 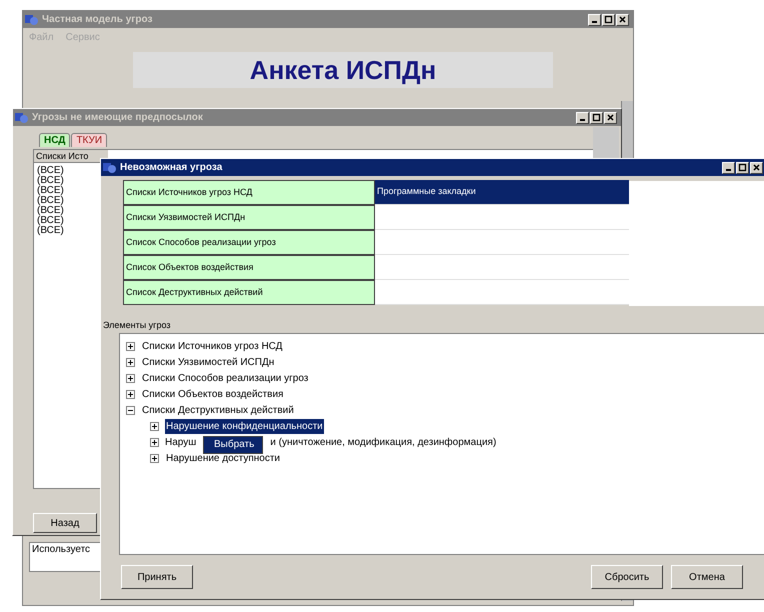 I want to click on tree-item: и (уничтожение, модификация, дезинформация), so click(x=383, y=442).